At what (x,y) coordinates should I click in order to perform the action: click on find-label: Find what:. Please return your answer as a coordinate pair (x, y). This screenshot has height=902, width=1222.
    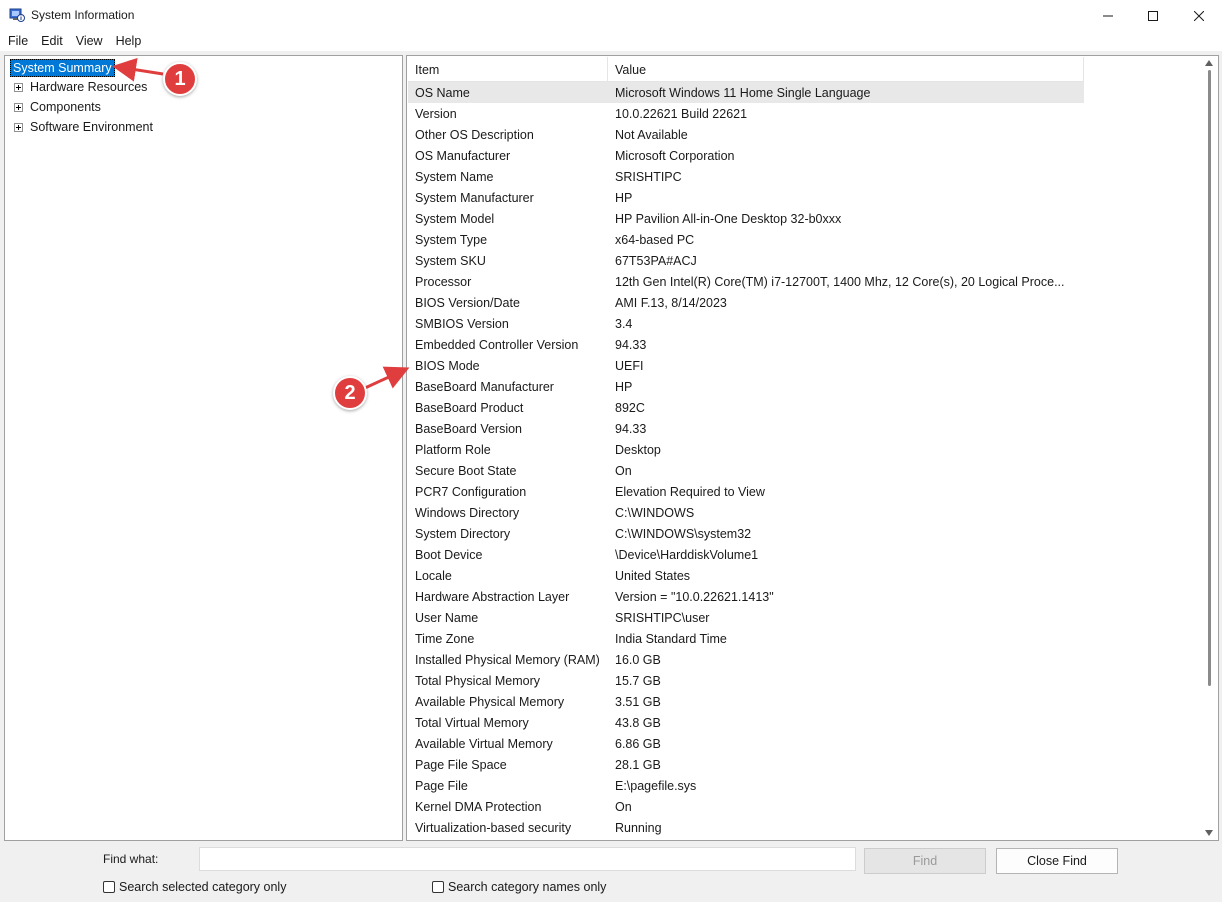
    Looking at the image, I should click on (131, 859).